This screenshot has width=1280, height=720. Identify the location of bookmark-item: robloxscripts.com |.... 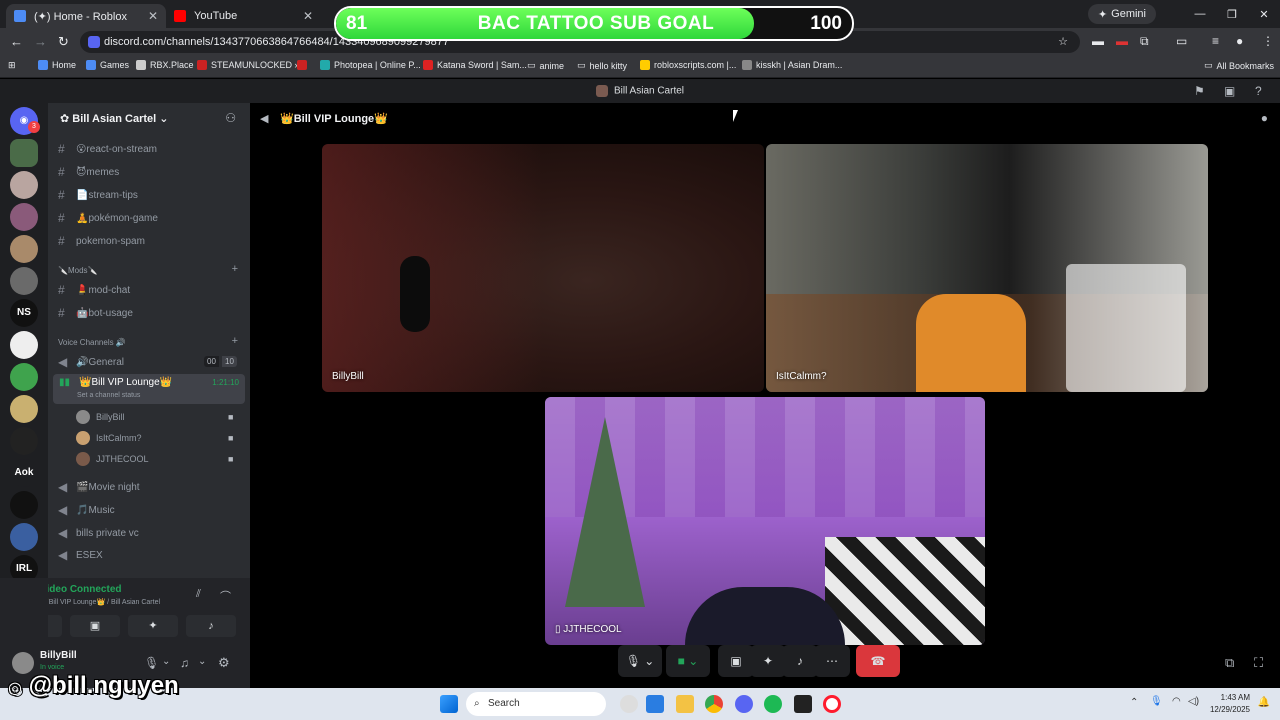
(688, 65).